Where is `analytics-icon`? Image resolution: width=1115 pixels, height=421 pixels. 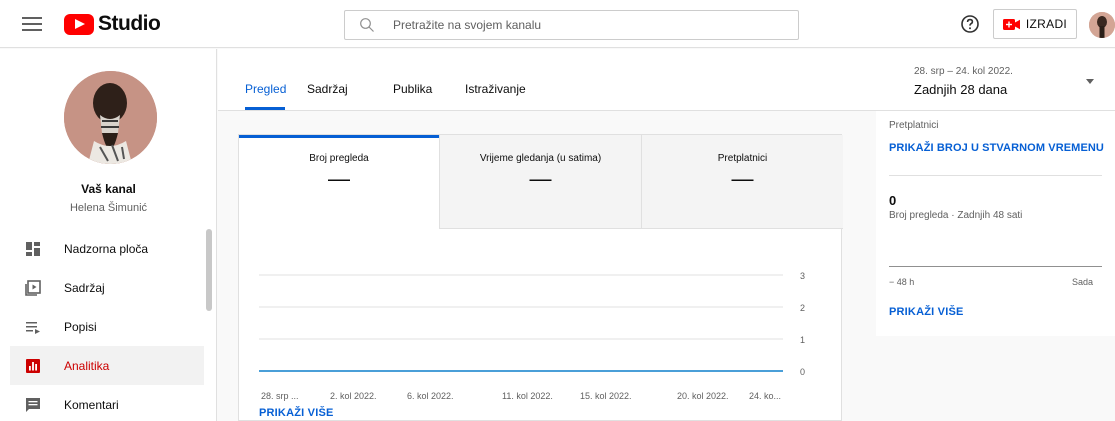 analytics-icon is located at coordinates (33, 365).